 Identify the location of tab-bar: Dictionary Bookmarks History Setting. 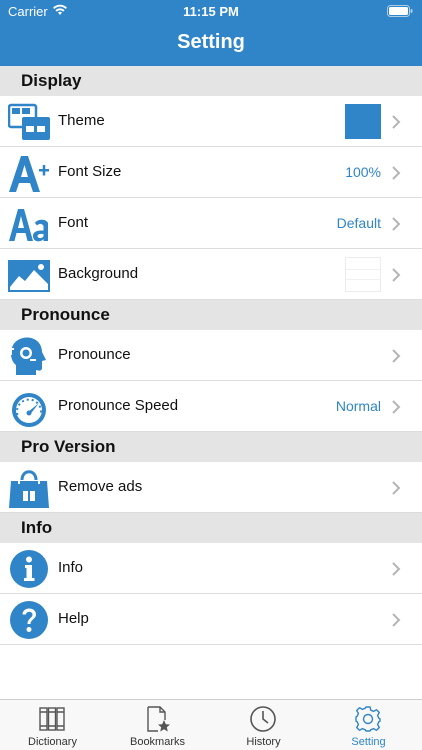
(211, 724).